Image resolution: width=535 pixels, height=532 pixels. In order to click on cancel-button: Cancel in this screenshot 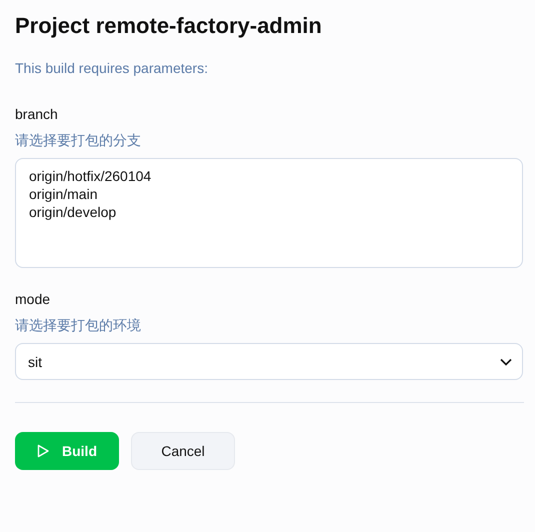, I will do `click(183, 451)`.